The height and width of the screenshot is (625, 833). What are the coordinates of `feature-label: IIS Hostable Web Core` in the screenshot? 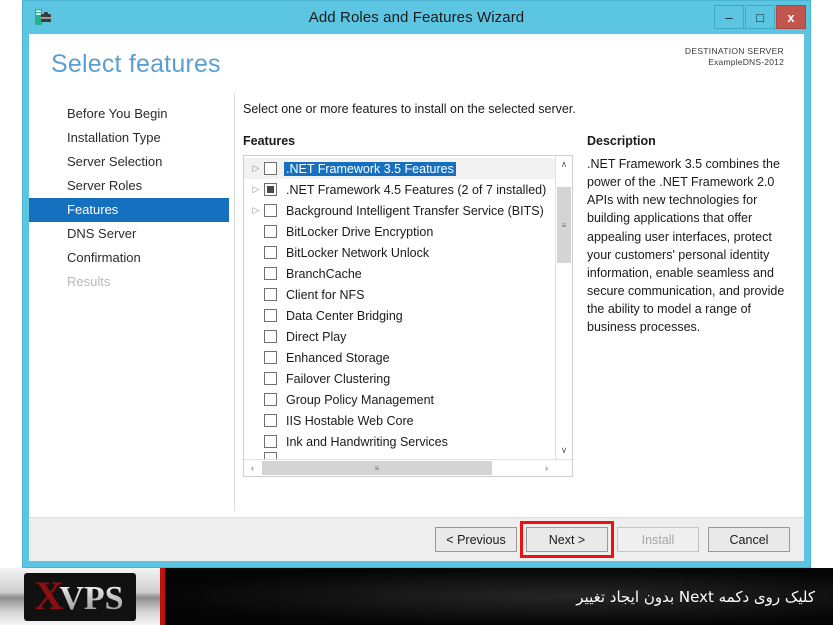 It's located at (350, 420).